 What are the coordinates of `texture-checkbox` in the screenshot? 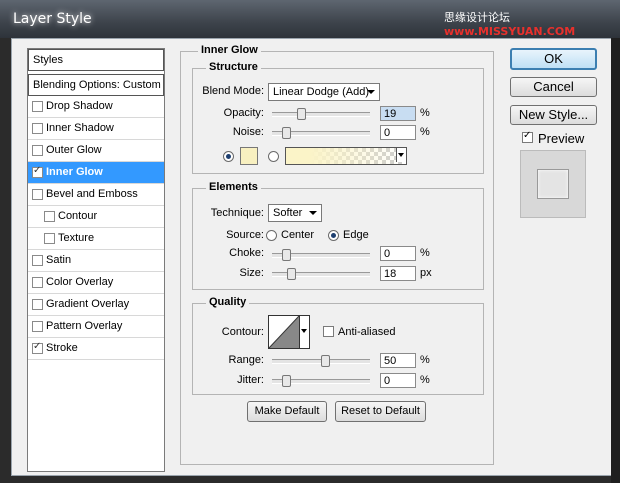 It's located at (49, 238).